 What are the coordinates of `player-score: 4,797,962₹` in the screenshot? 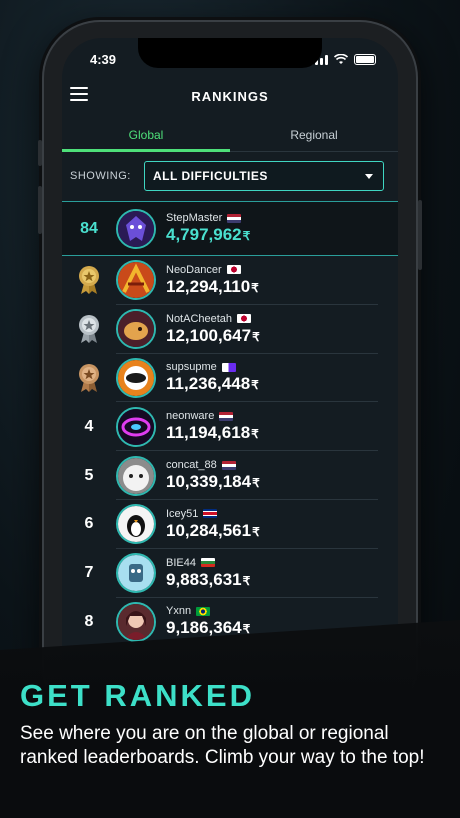 It's located at (208, 235).